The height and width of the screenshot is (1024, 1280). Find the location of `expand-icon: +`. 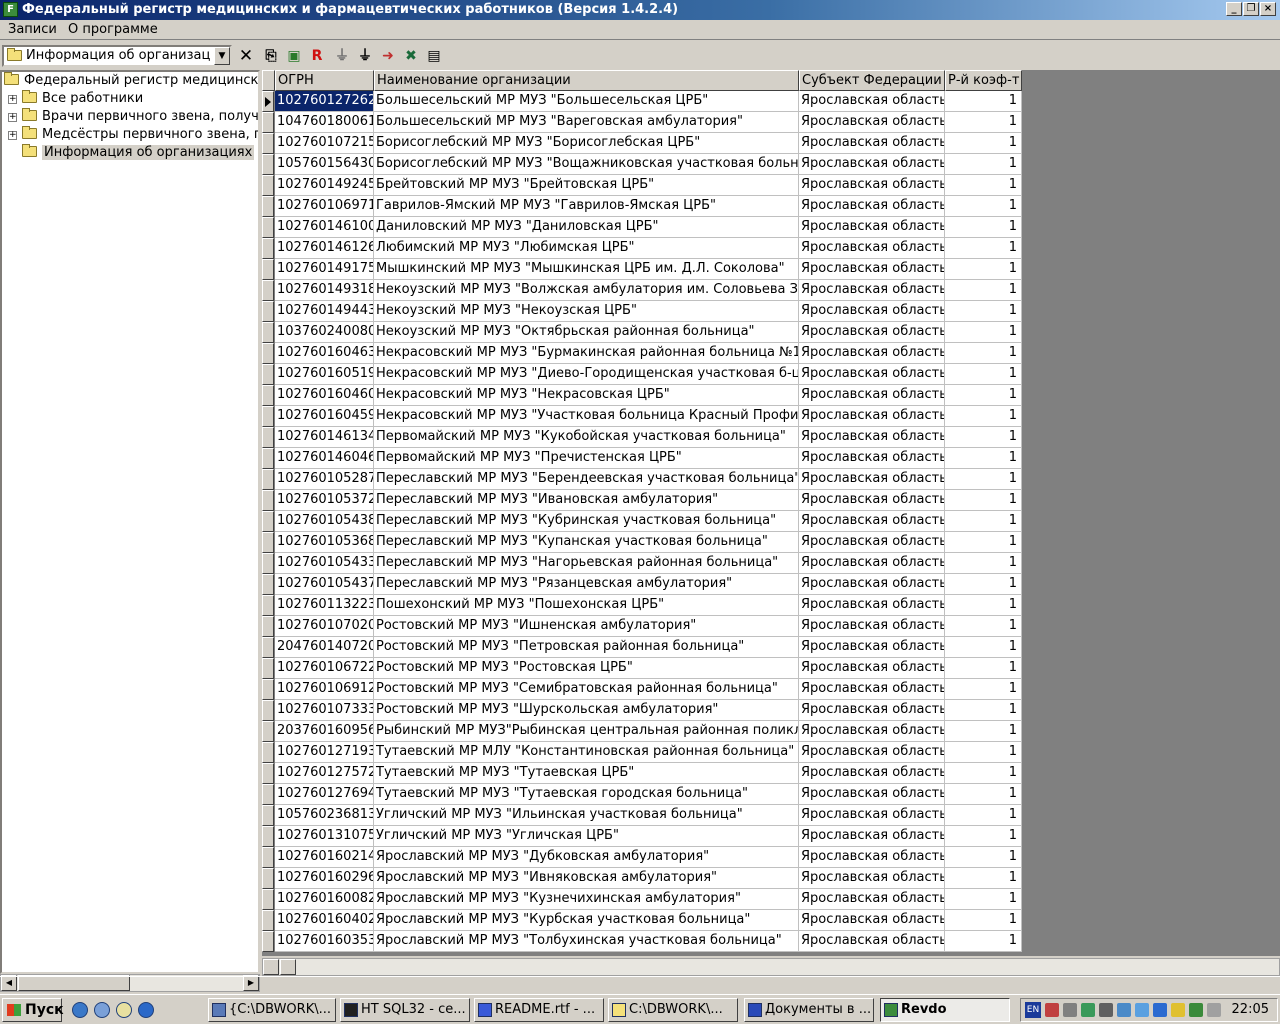

expand-icon: + is located at coordinates (12, 99).